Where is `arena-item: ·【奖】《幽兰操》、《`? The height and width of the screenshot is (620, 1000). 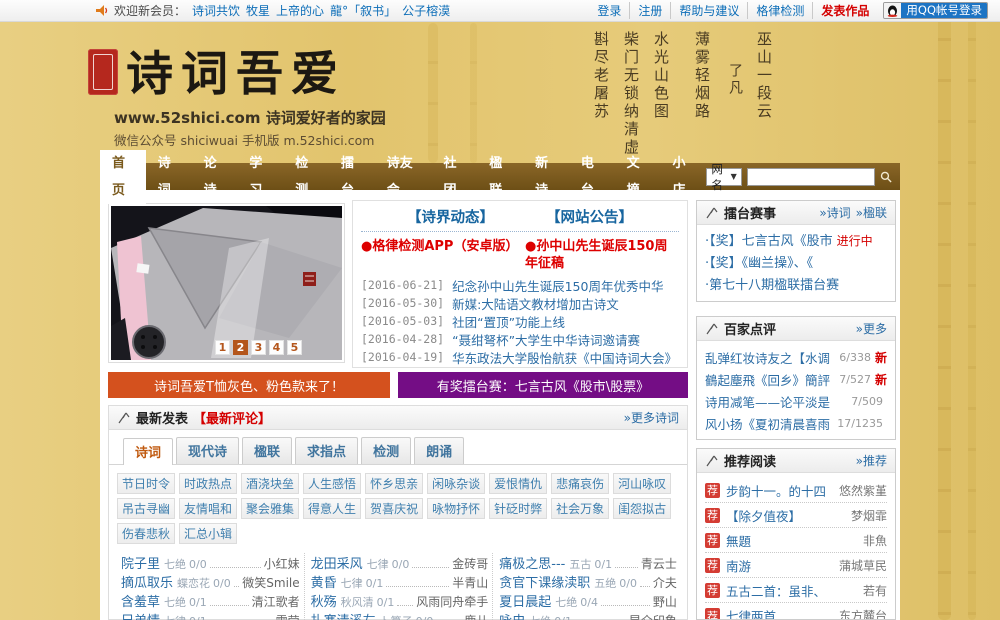
arena-item: ·【奖】《幽兰操》、《 is located at coordinates (796, 263).